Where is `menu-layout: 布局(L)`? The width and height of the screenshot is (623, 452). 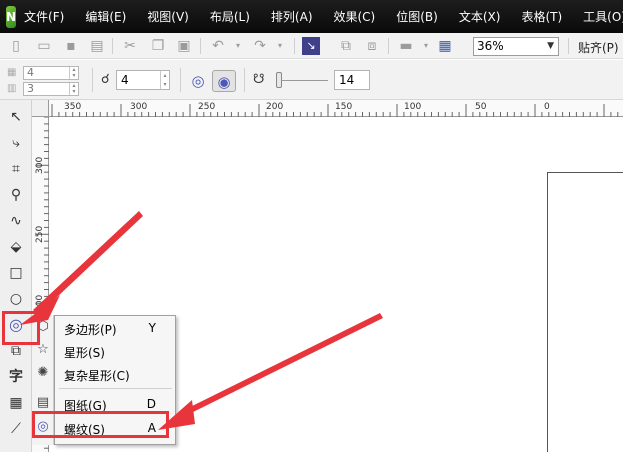 menu-layout: 布局(L) is located at coordinates (230, 16).